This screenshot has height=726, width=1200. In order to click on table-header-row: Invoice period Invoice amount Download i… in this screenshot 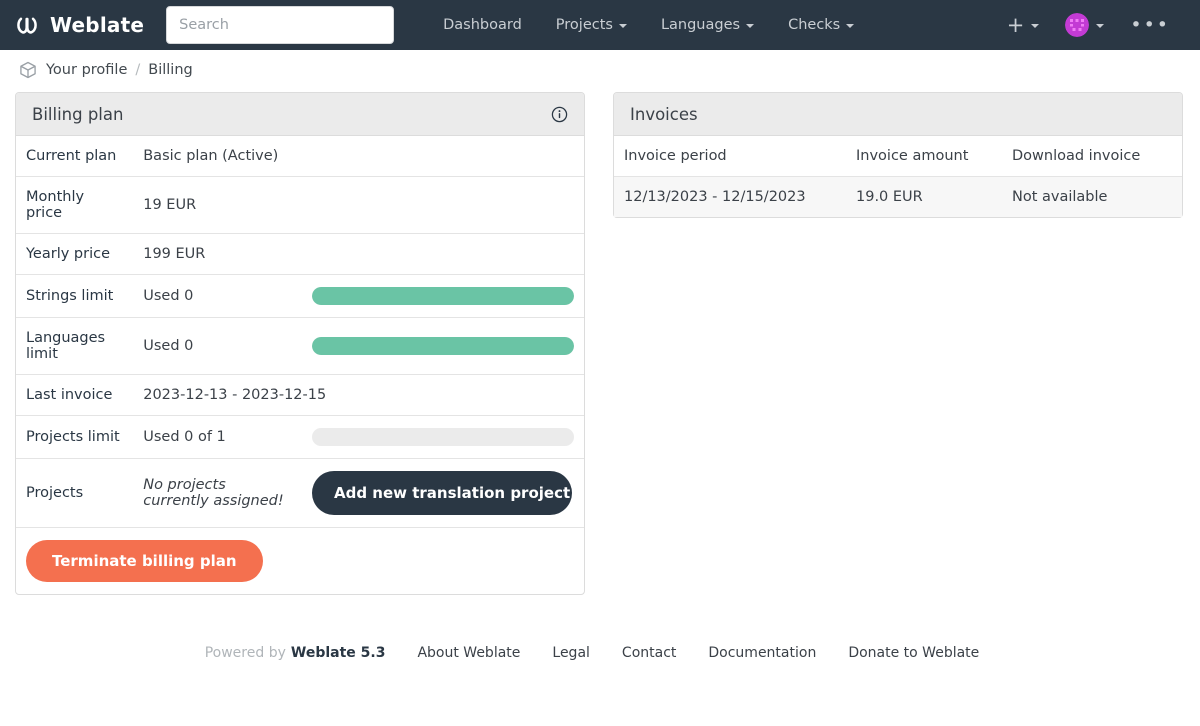, I will do `click(898, 156)`.